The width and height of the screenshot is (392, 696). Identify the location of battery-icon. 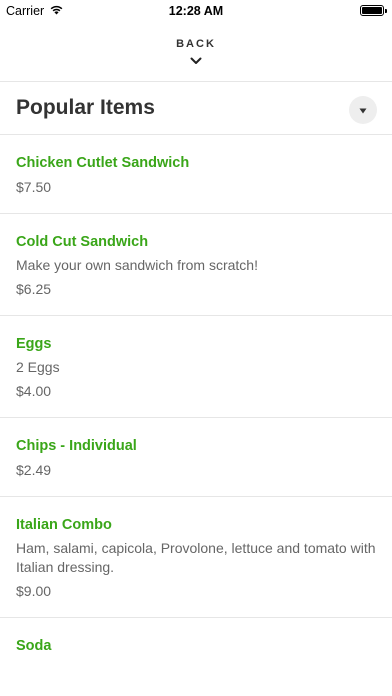
(373, 10).